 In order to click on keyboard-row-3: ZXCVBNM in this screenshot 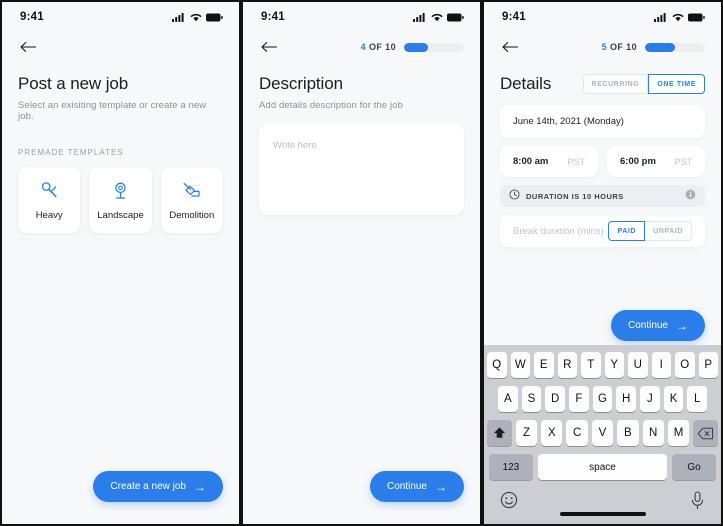, I will do `click(602, 433)`.